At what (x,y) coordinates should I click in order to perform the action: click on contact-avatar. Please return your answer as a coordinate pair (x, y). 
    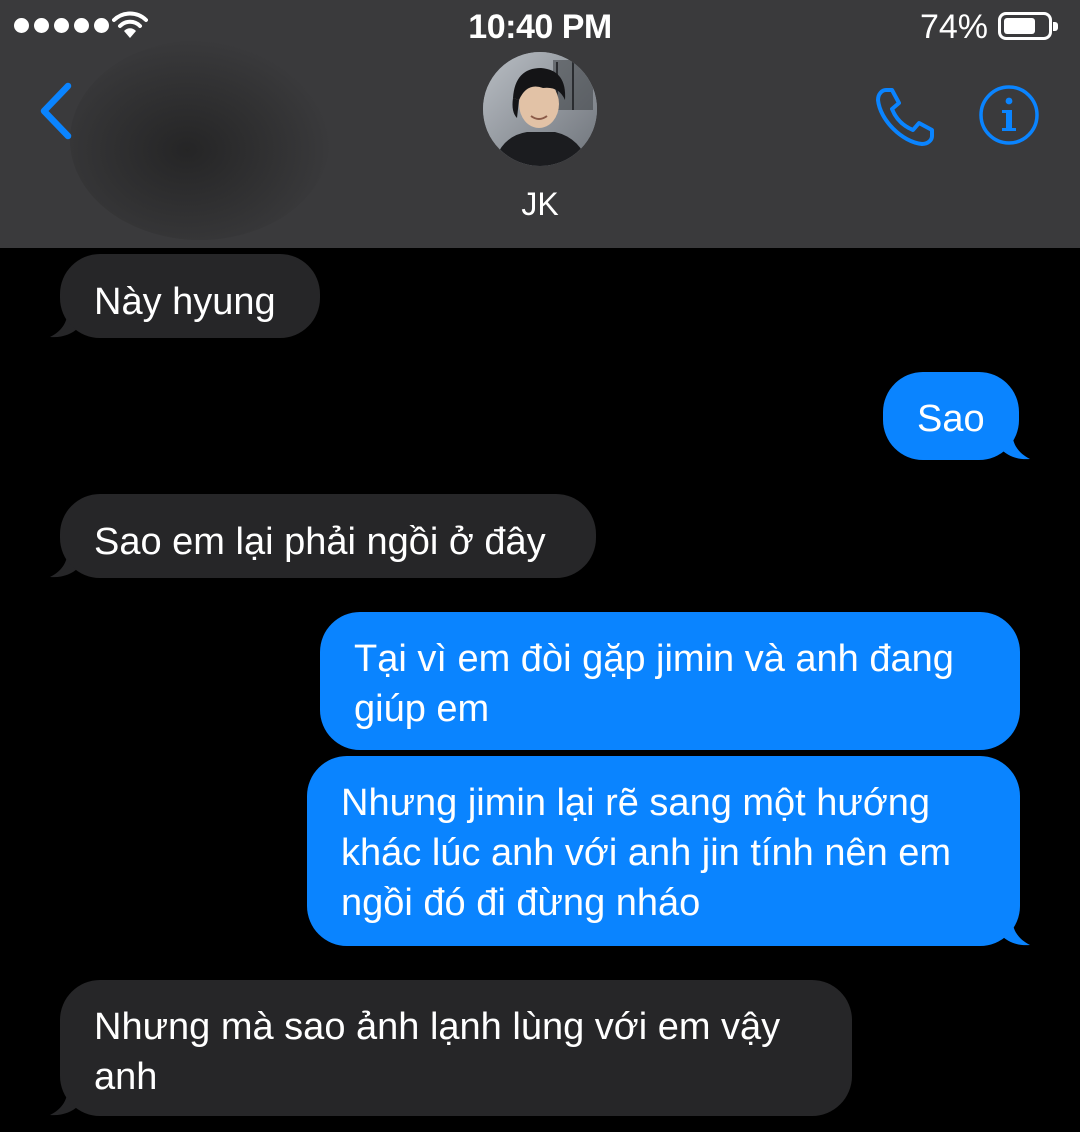
    Looking at the image, I should click on (540, 109).